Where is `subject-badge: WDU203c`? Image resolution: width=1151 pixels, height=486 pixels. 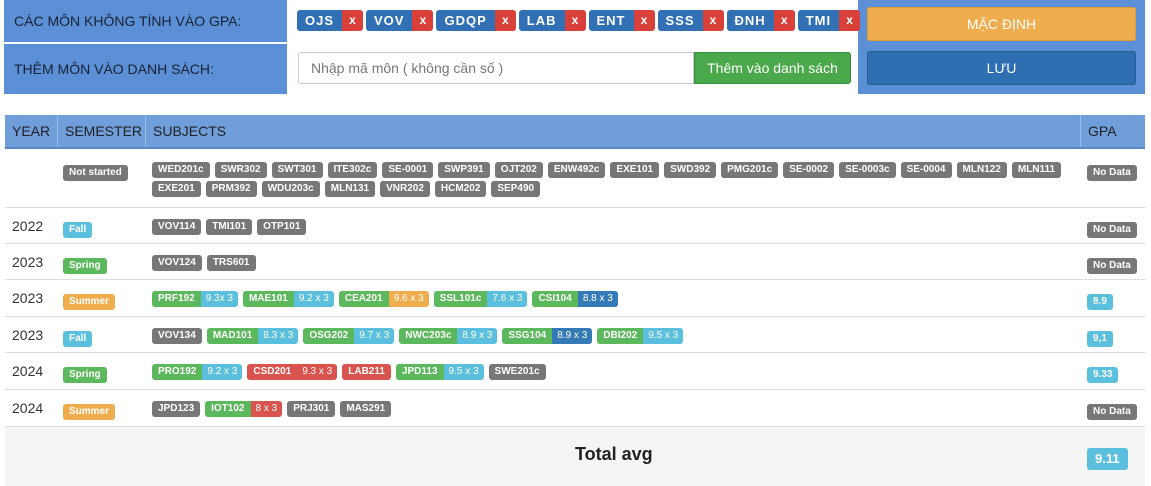
subject-badge: WDU203c is located at coordinates (290, 189).